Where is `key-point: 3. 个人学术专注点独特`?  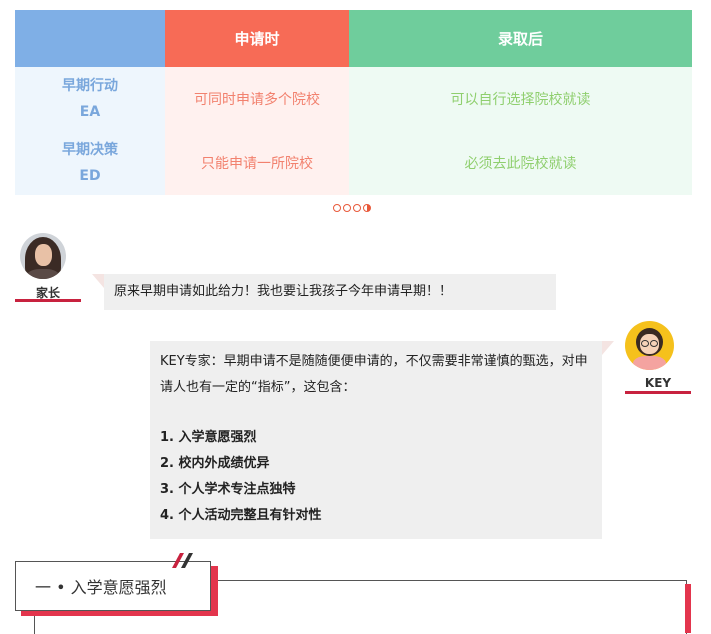 key-point: 3. 个人学术专注点独特 is located at coordinates (228, 489).